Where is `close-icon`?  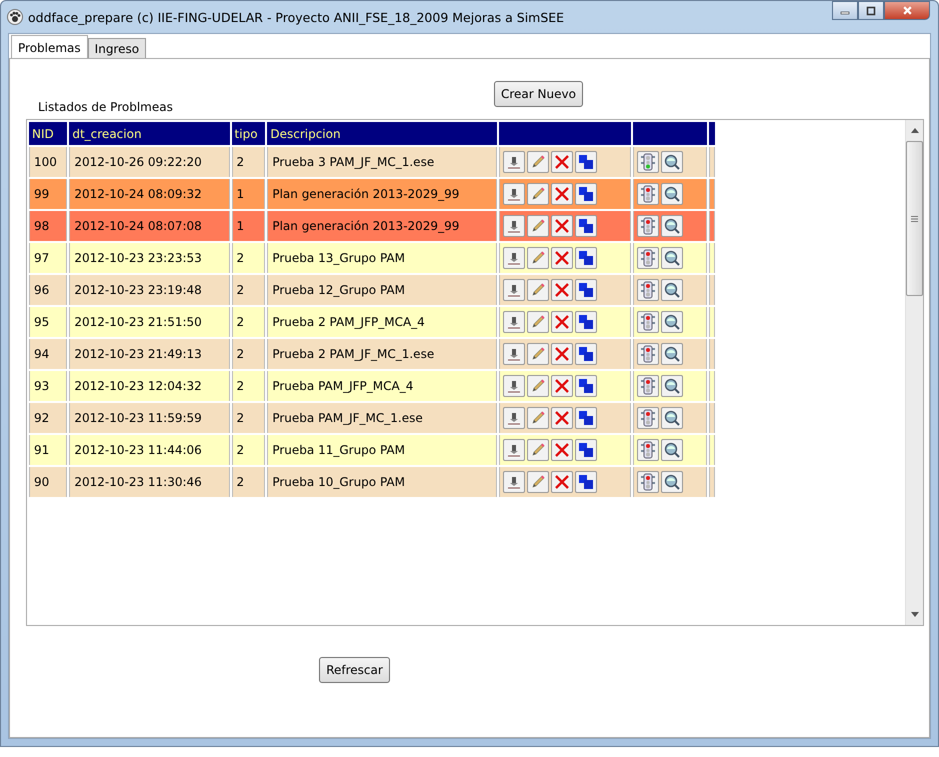 close-icon is located at coordinates (907, 10).